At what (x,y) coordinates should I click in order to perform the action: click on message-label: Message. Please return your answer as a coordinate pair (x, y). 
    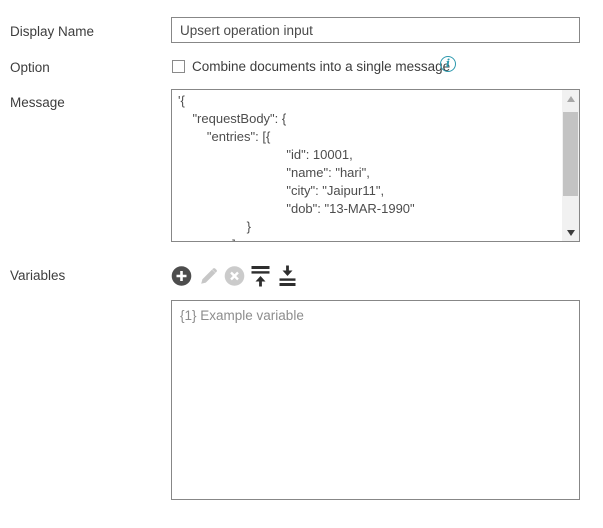
    Looking at the image, I should click on (37, 102).